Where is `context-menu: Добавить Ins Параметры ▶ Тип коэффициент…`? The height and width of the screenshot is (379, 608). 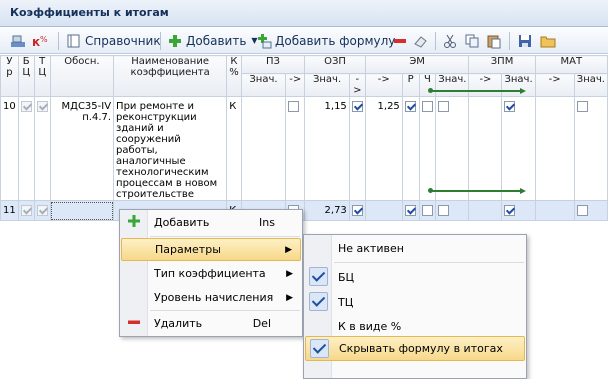
context-menu: Добавить Ins Параметры ▶ Тип коэффициент… is located at coordinates (211, 273).